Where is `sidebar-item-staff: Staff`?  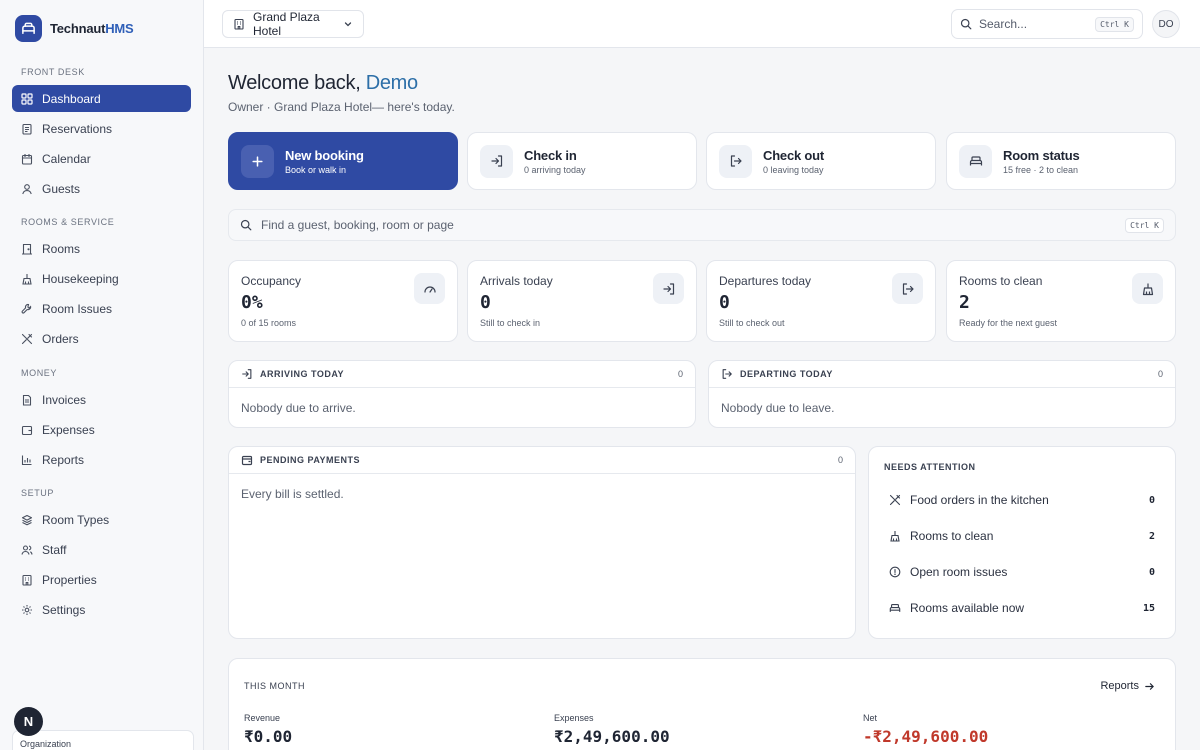 sidebar-item-staff: Staff is located at coordinates (101, 549).